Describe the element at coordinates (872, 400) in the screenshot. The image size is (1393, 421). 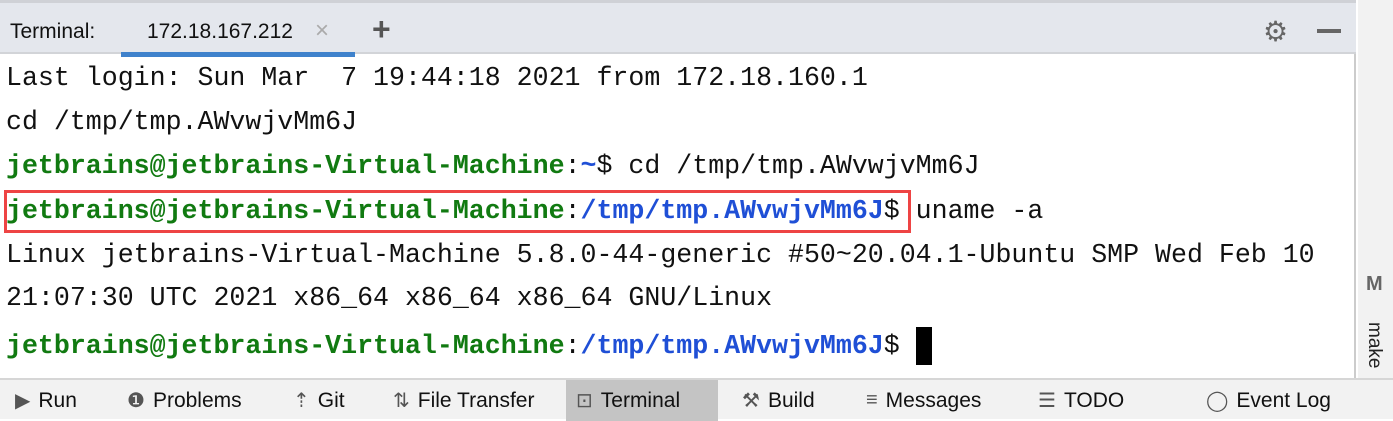
I see `messages-icon: ≡` at that location.